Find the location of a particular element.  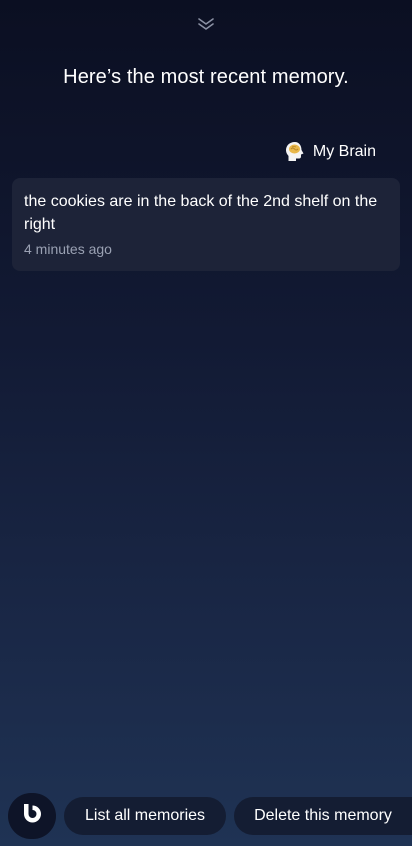

bottom-bar: List all memories Delete this memory is located at coordinates (206, 816).